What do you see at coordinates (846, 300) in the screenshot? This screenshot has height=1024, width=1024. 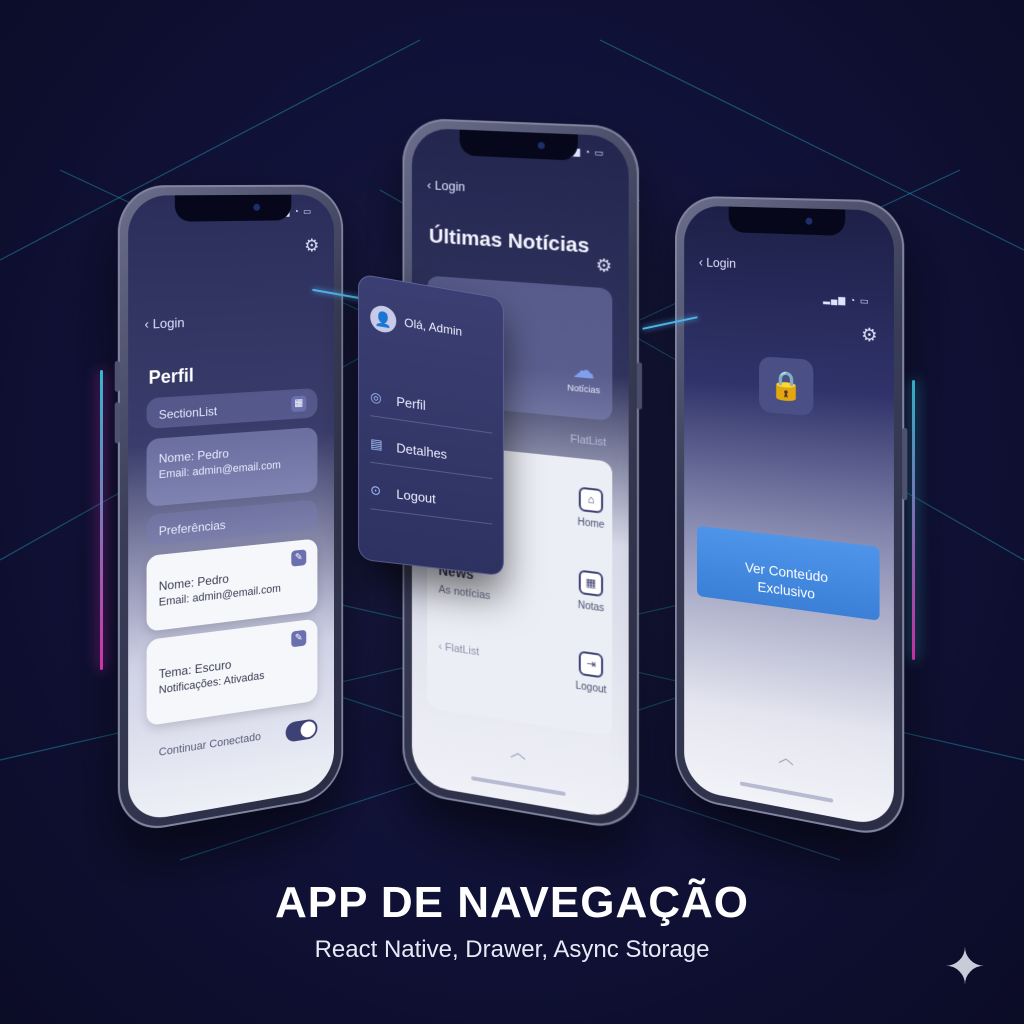 I see `status-bar-icons: ▂▄▆ ◔ ▭` at bounding box center [846, 300].